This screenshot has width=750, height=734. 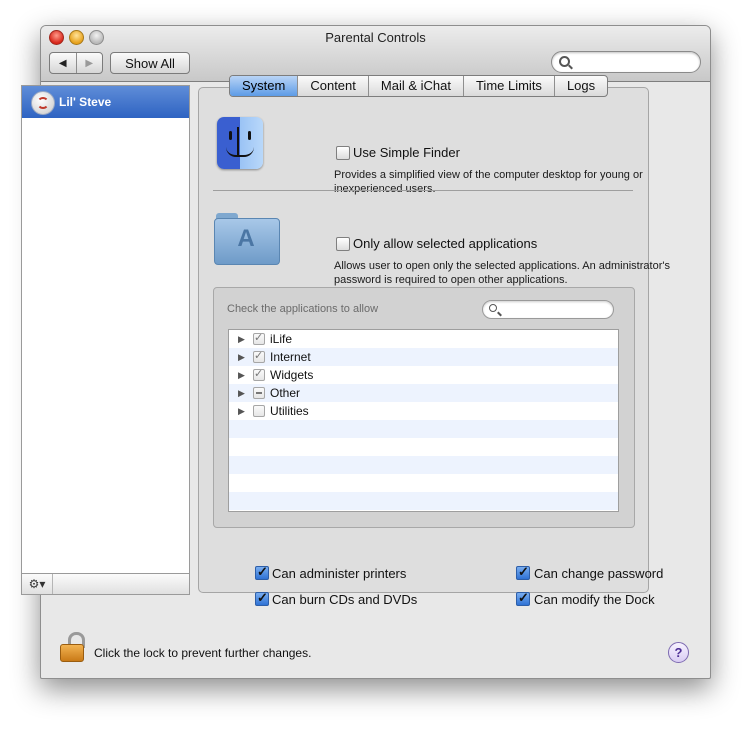 I want to click on finder-icon, so click(x=240, y=143).